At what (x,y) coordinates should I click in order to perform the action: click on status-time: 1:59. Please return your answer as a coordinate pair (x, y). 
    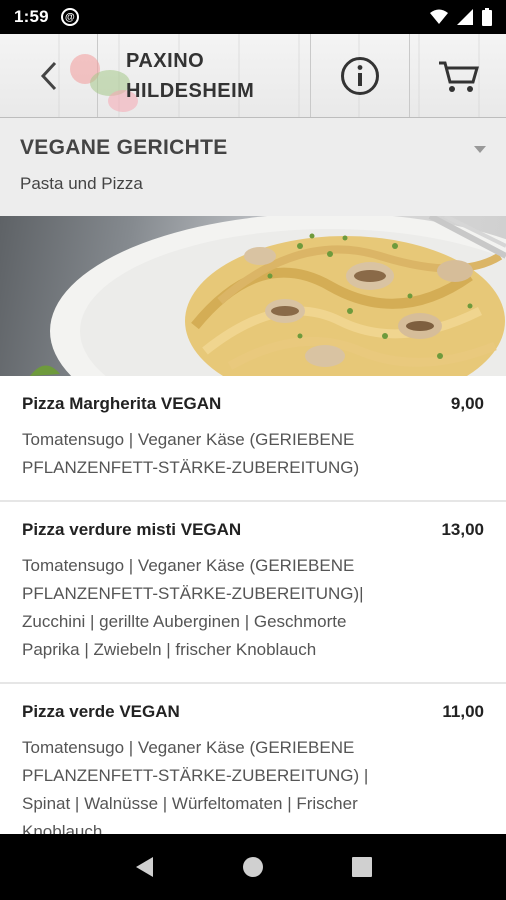
    Looking at the image, I should click on (31, 16).